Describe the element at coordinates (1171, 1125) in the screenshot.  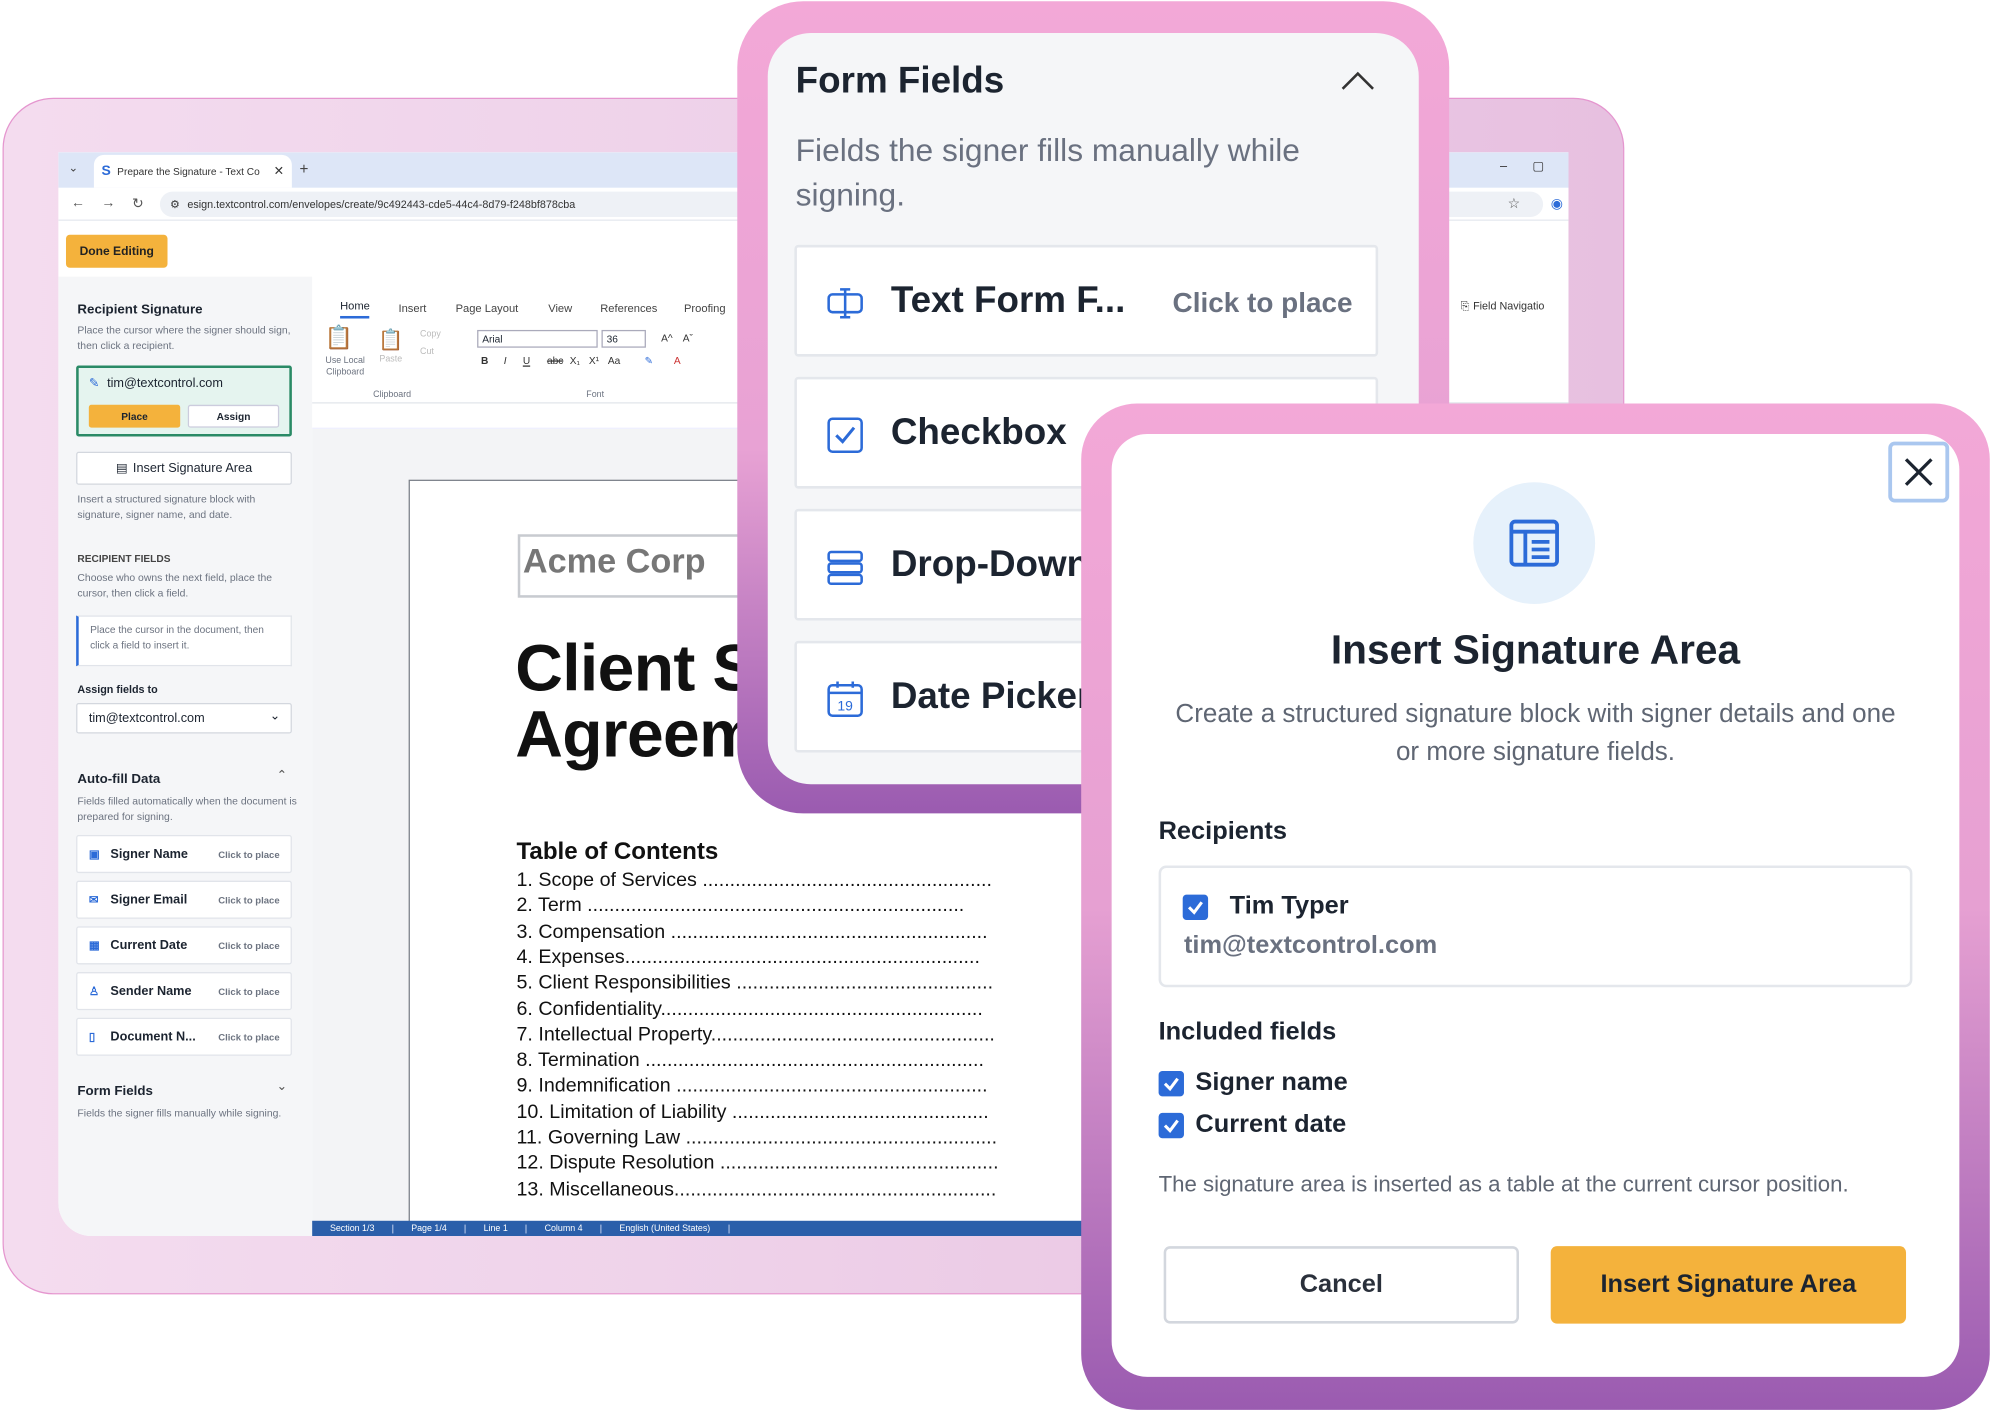
I see `current-date-checkbox` at that location.